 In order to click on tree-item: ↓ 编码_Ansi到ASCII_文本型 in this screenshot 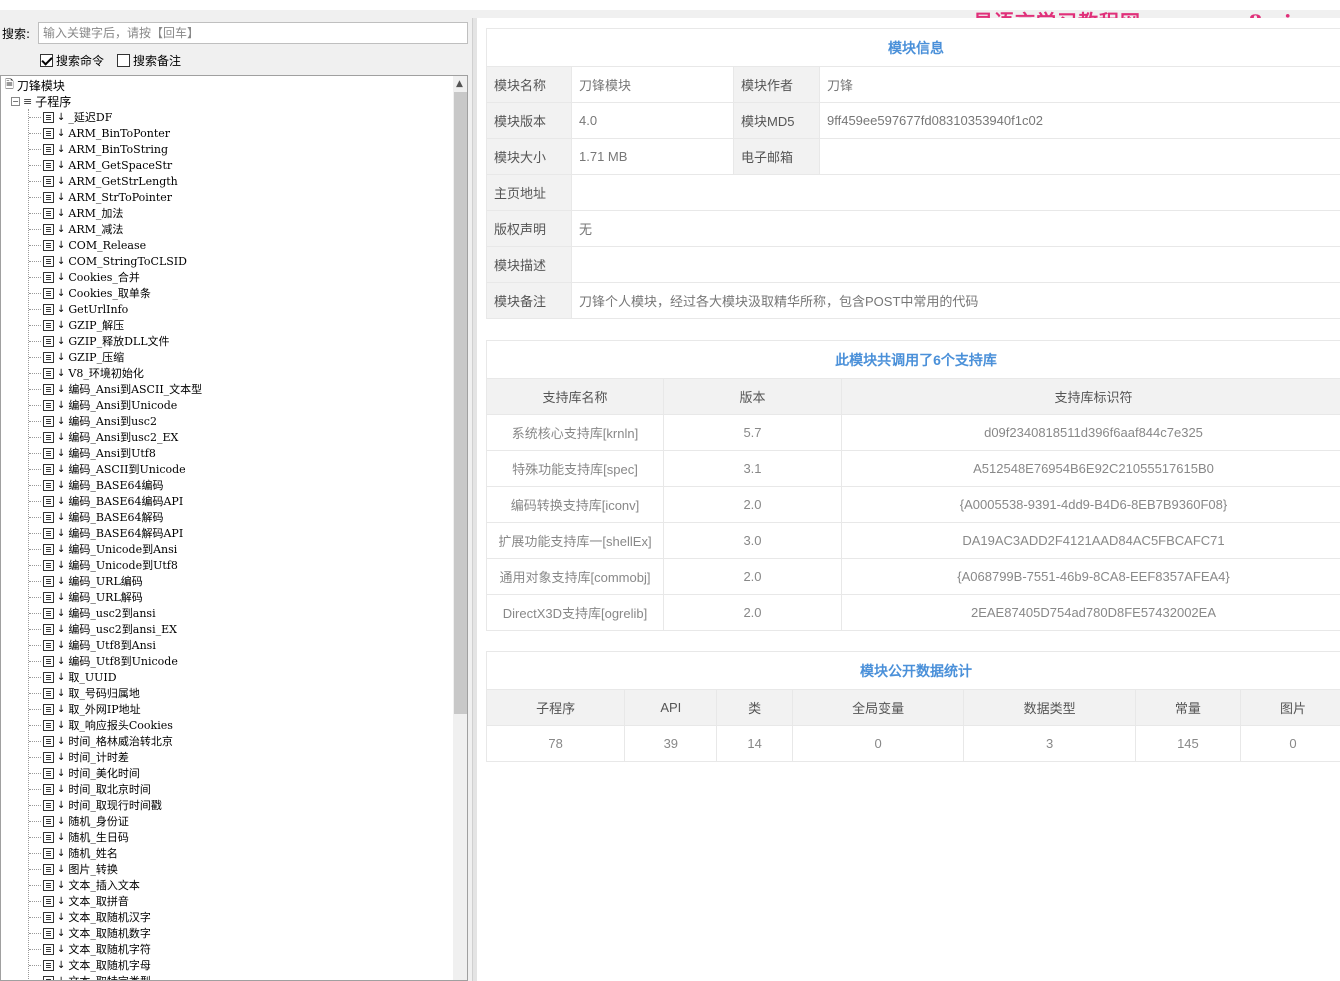, I will do `click(226, 389)`.